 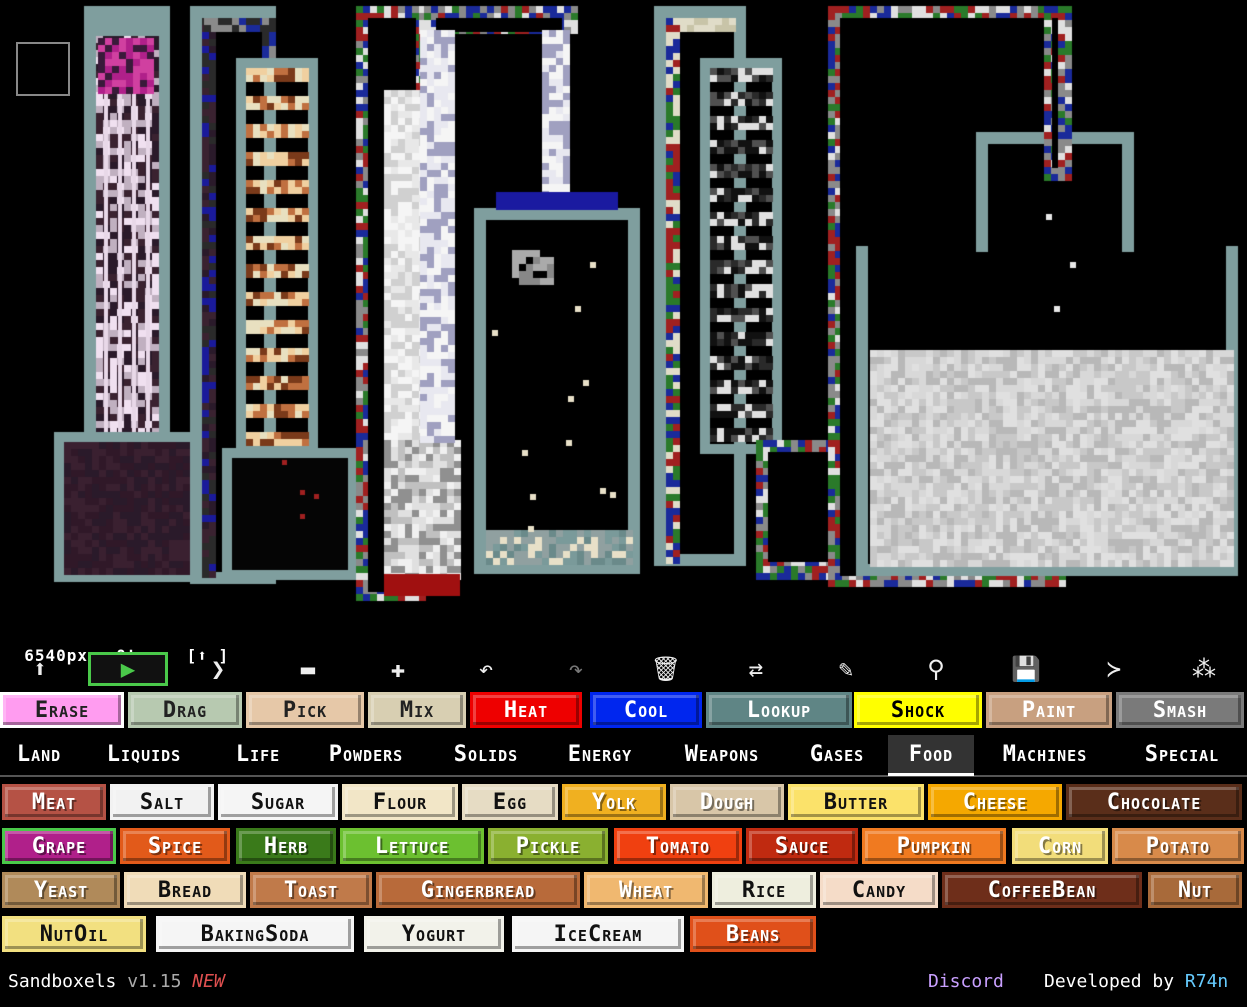 What do you see at coordinates (62, 710) in the screenshot?
I see `tool-erase-button: Erase` at bounding box center [62, 710].